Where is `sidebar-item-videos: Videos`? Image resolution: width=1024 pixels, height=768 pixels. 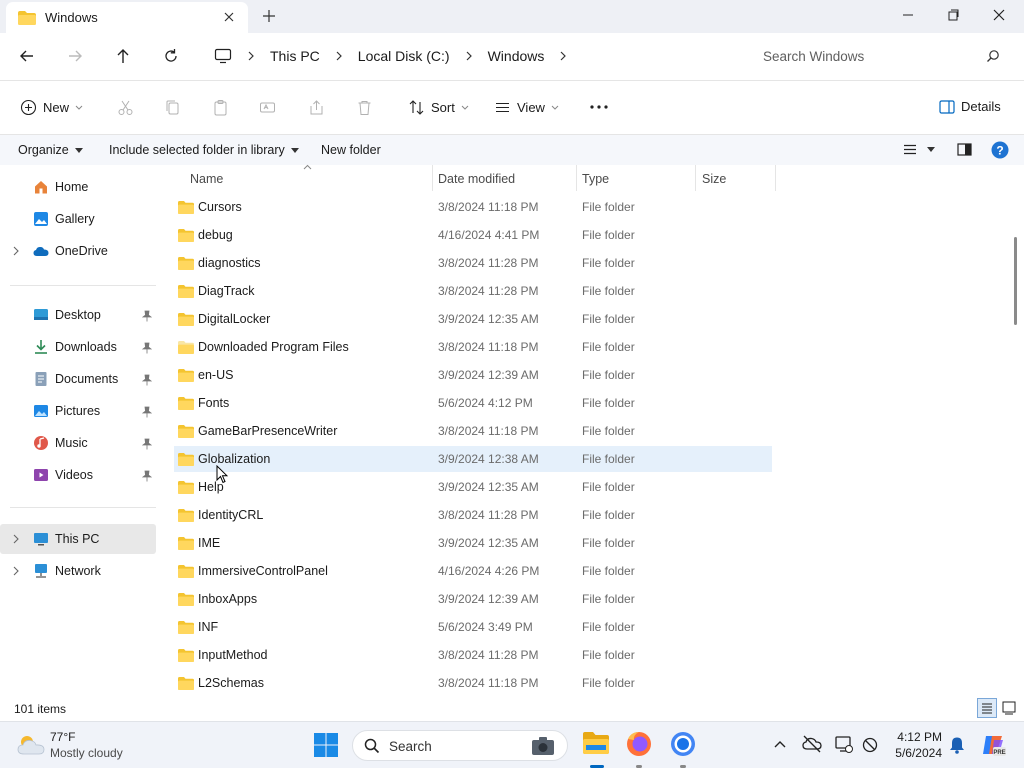
sidebar-item-videos: Videos is located at coordinates (78, 475).